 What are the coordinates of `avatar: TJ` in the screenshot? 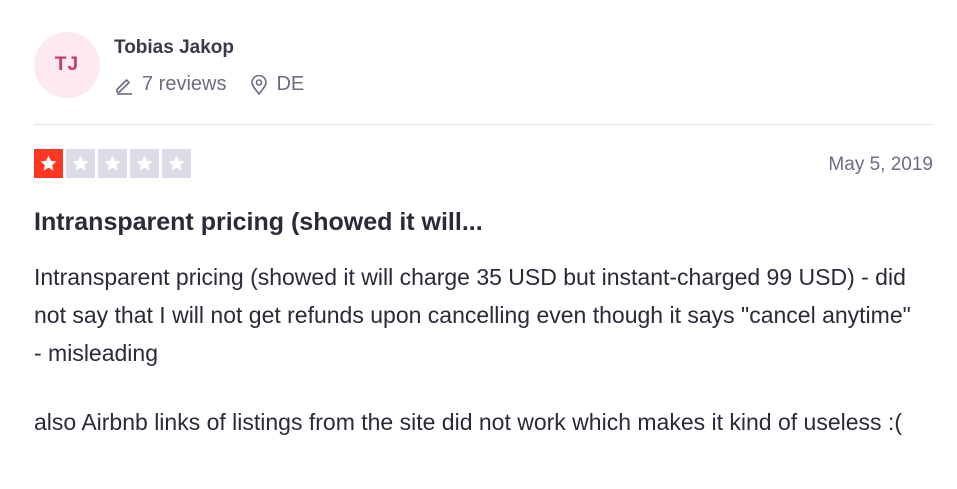 It's located at (67, 65).